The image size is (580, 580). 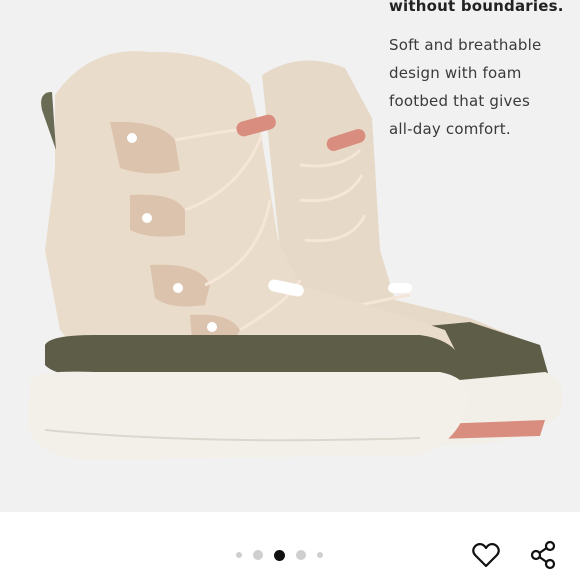 I want to click on share-icon, so click(x=543, y=555).